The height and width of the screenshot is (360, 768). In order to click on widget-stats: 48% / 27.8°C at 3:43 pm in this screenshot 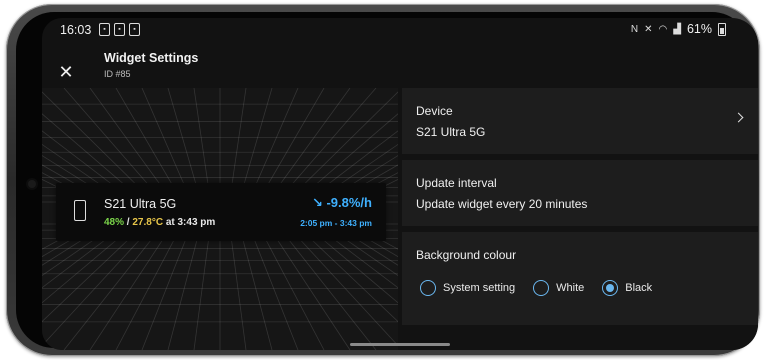, I will do `click(159, 222)`.